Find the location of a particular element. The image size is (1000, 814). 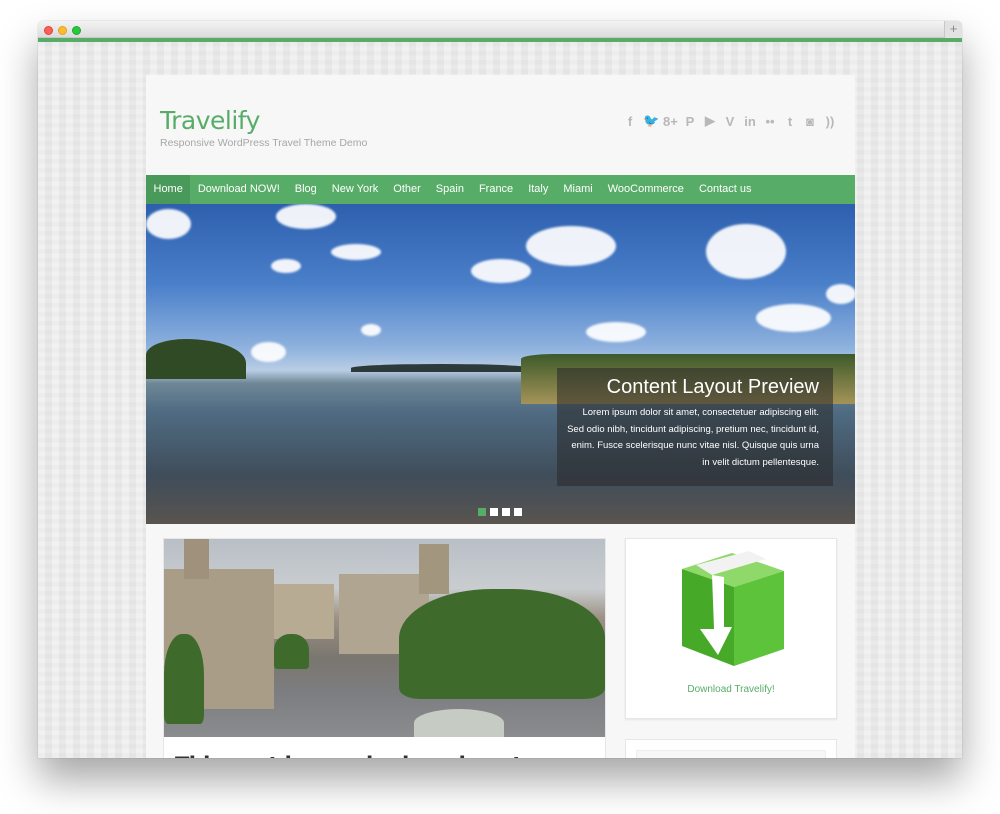

new-tab-button: + is located at coordinates (953, 29).